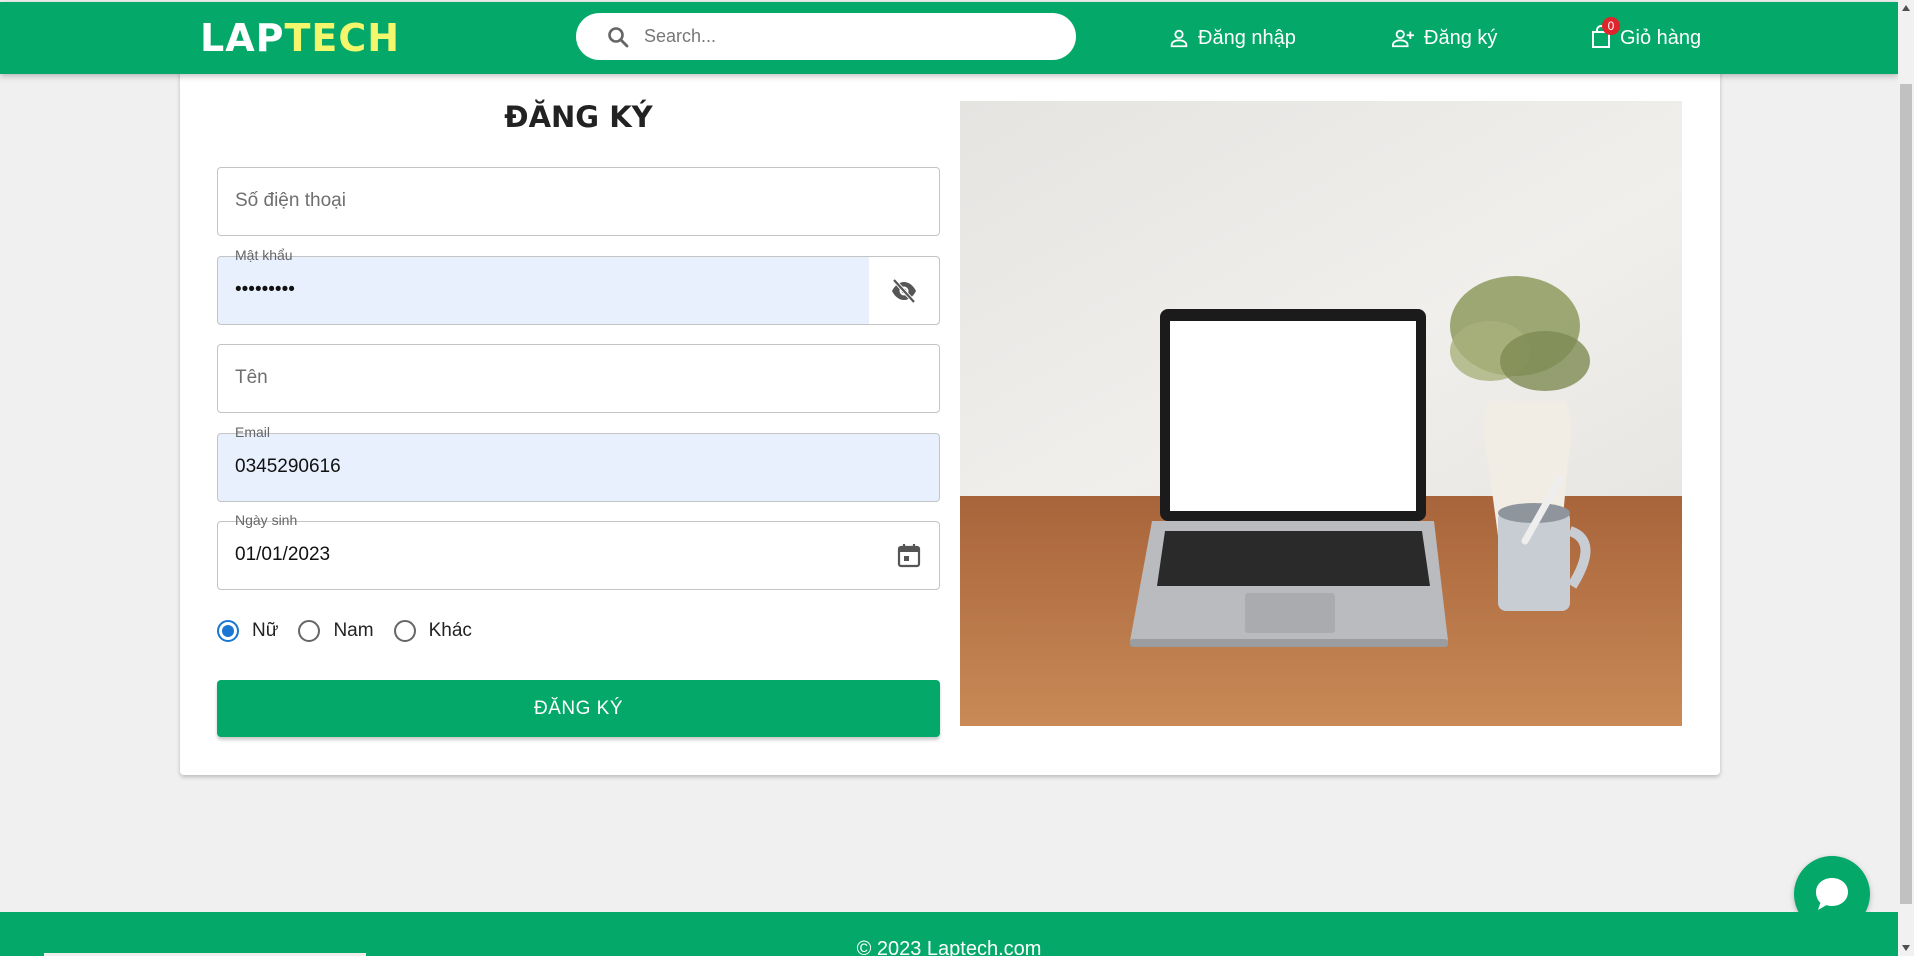  Describe the element at coordinates (1179, 38) in the screenshot. I see `person-icon` at that location.